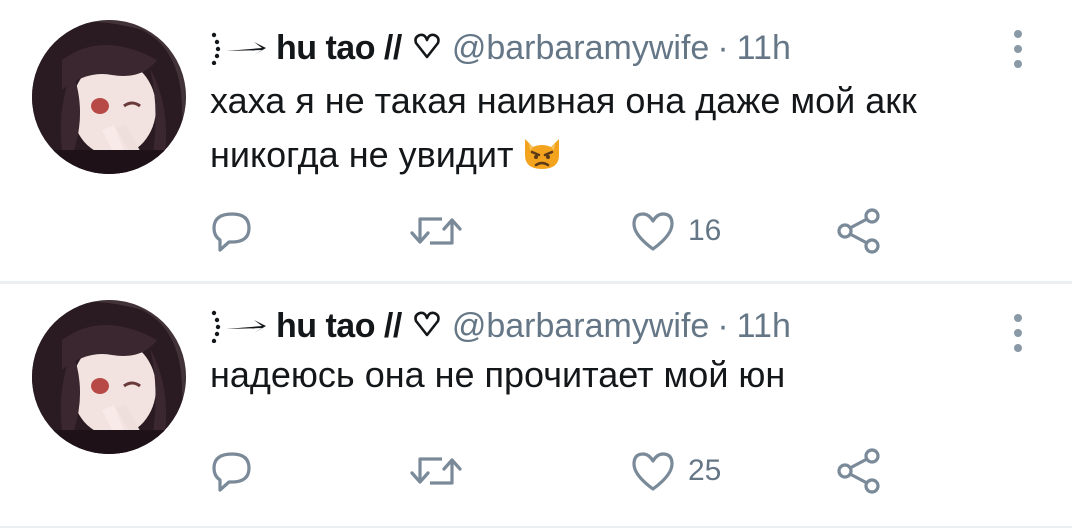 The image size is (1072, 528). I want to click on action-bar: 25, so click(560, 471).